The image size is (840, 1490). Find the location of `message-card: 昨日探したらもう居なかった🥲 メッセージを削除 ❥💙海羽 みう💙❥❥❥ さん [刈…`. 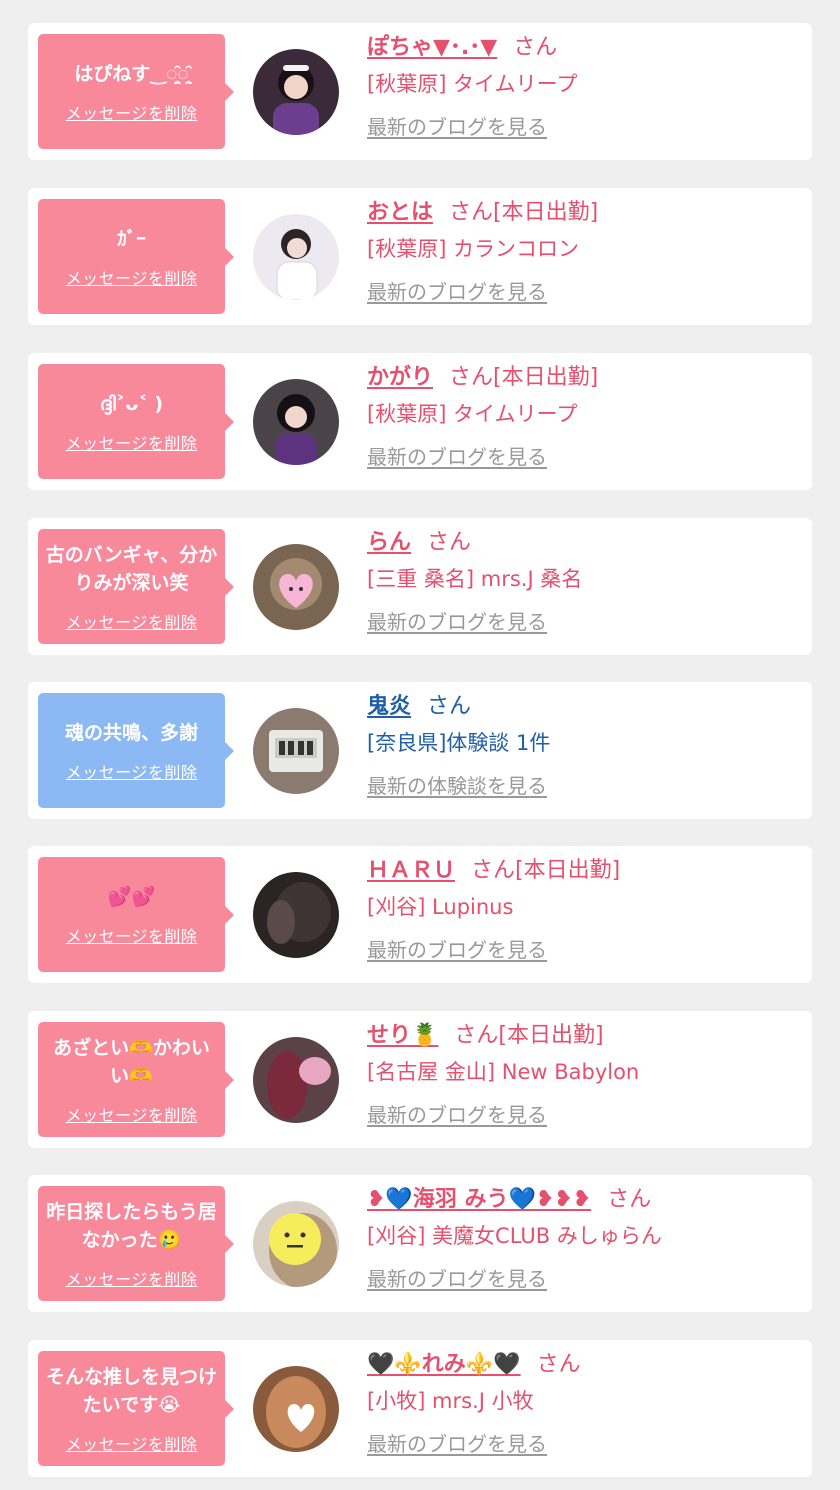

message-card: 昨日探したらもう居なかった🥲 メッセージを削除 ❥💙海羽 みう💙❥❥❥ さん [刈… is located at coordinates (420, 1243).